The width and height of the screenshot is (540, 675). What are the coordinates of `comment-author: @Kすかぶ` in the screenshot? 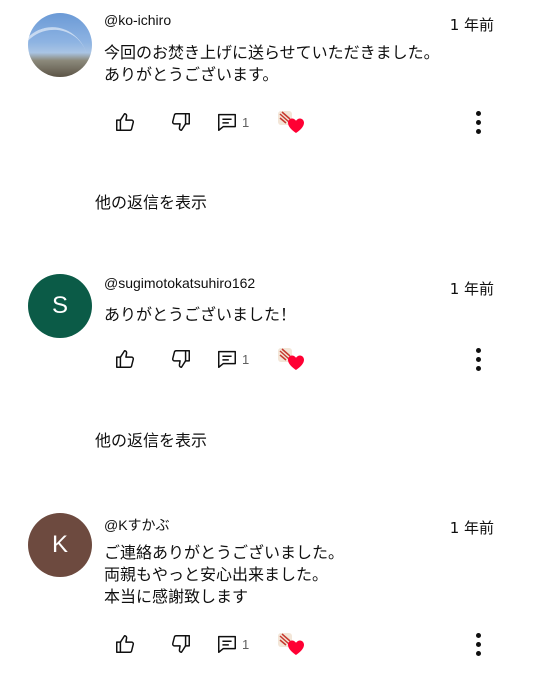 It's located at (137, 525).